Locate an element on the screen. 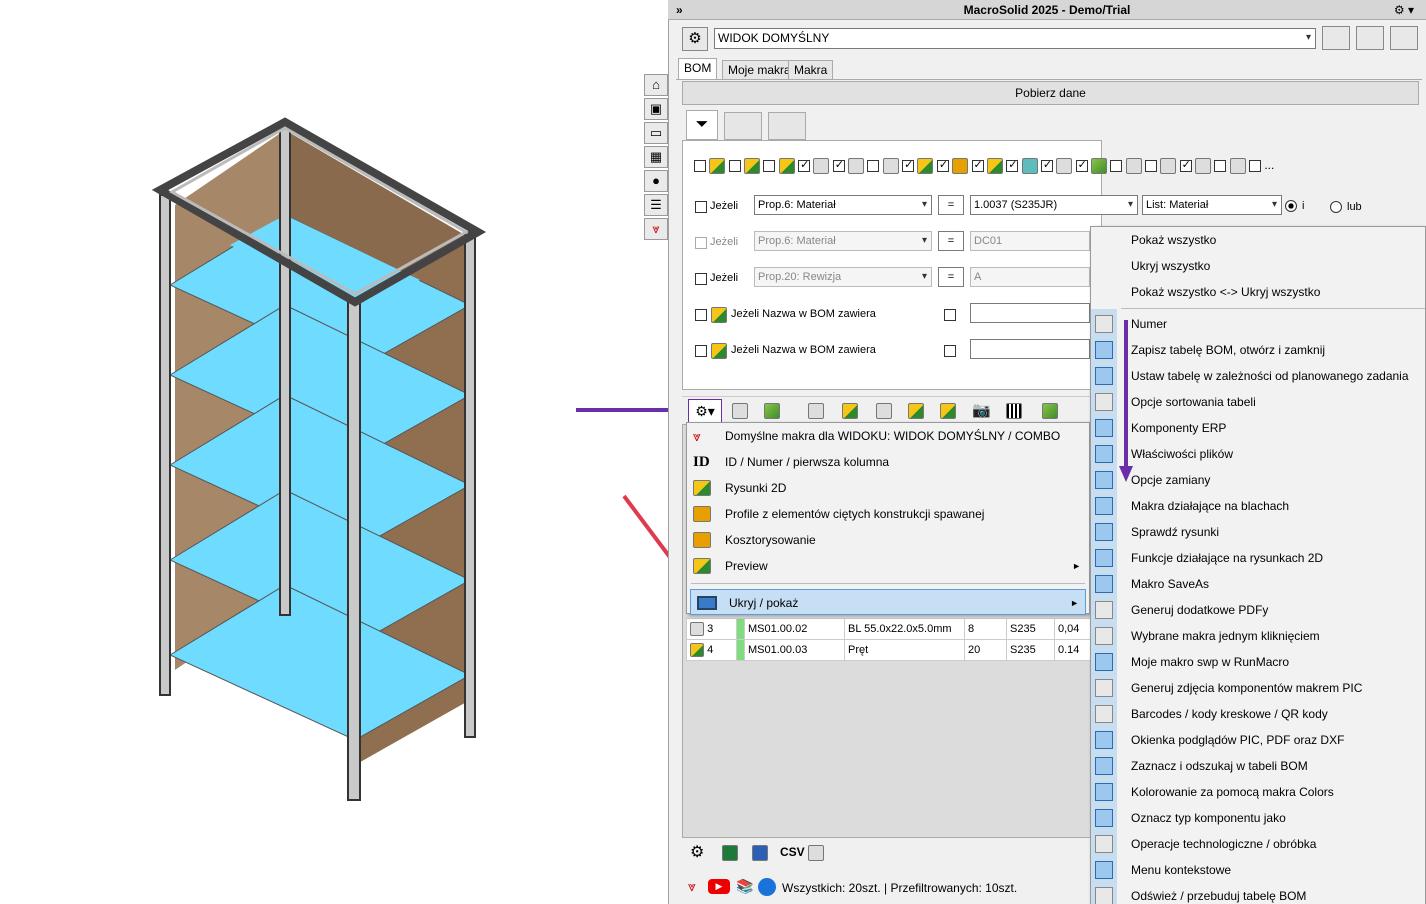 The height and width of the screenshot is (904, 1426). chevrons-icon: ⩔ is located at coordinates (692, 886).